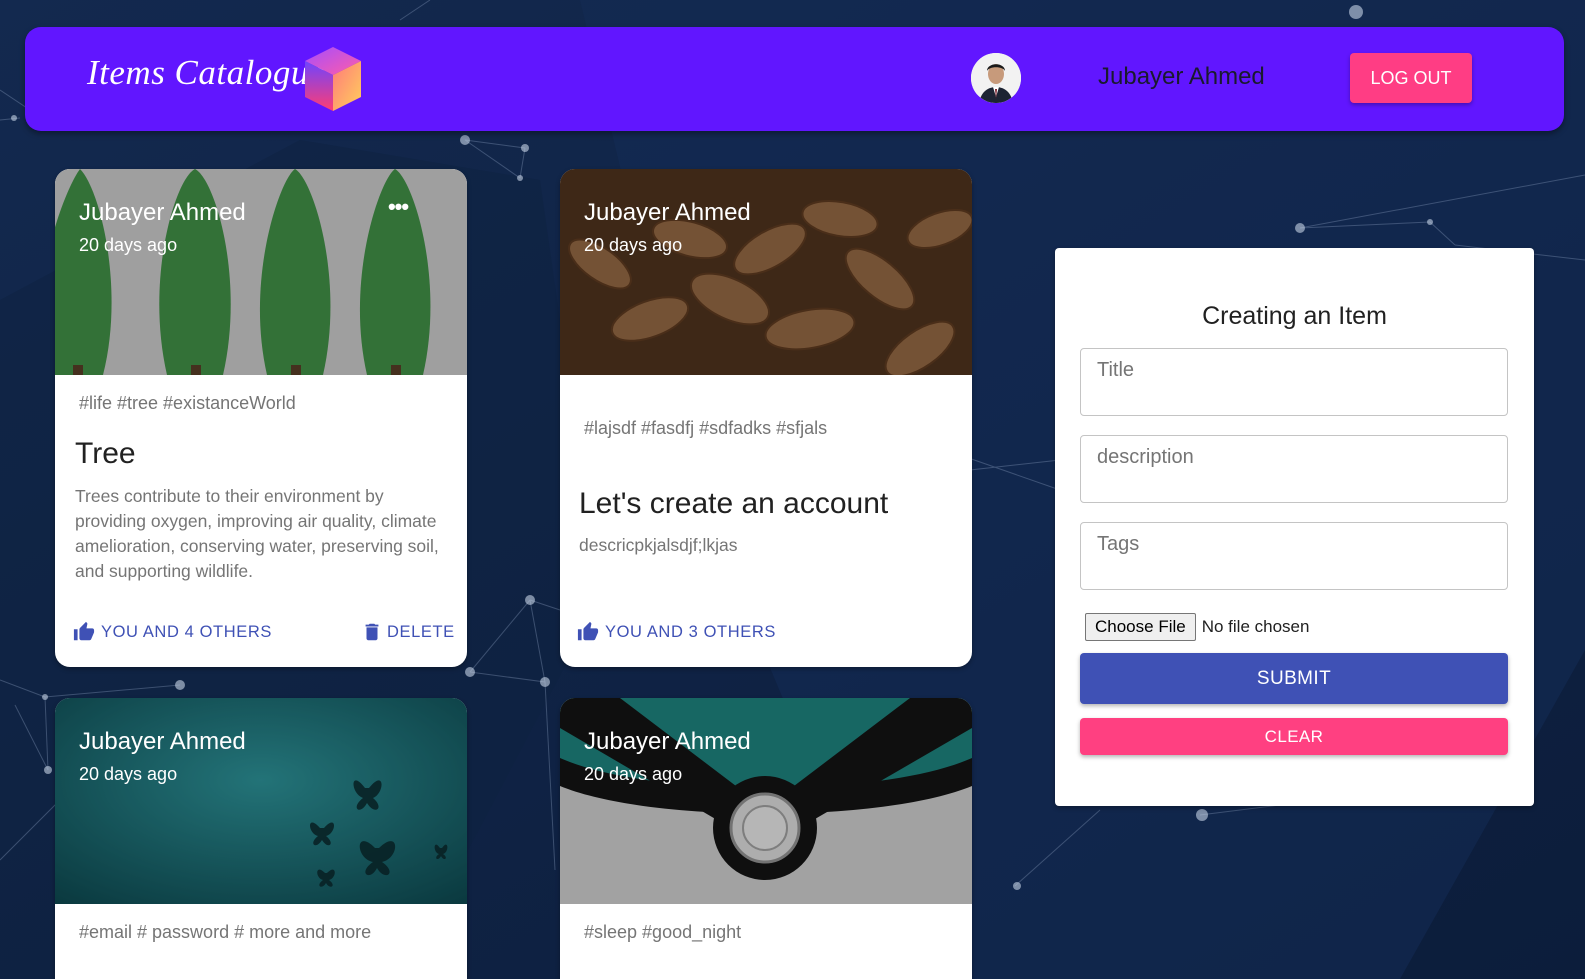 The width and height of the screenshot is (1585, 979). Describe the element at coordinates (663, 932) in the screenshot. I see `post-tags: #sleep #good_night` at that location.